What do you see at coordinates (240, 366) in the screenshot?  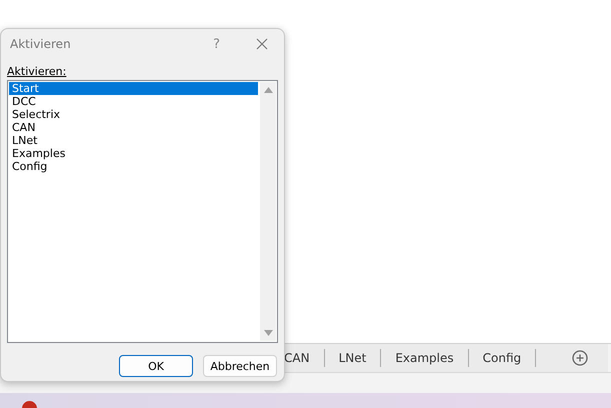 I see `cancel-button: Abbrechen` at bounding box center [240, 366].